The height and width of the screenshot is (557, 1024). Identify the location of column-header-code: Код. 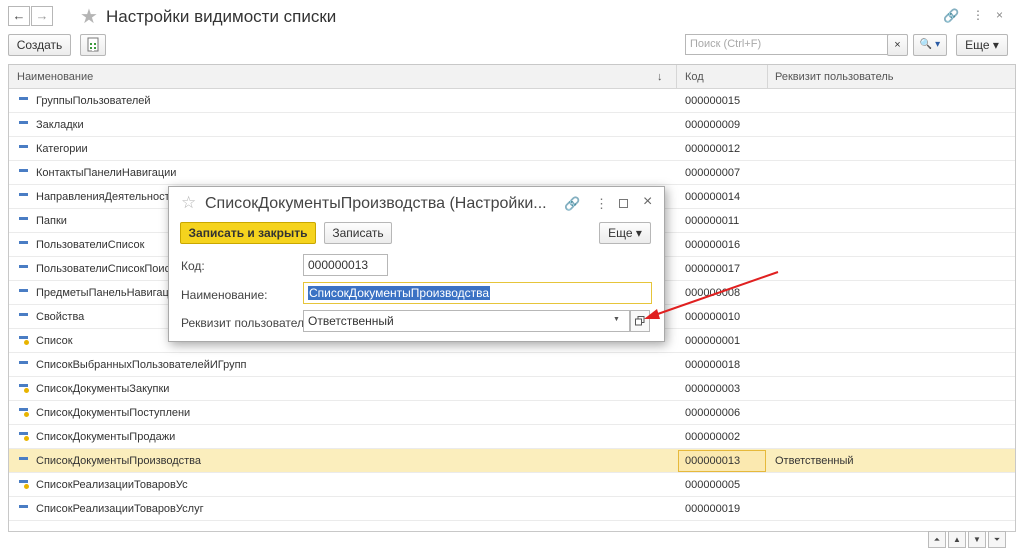
(694, 77).